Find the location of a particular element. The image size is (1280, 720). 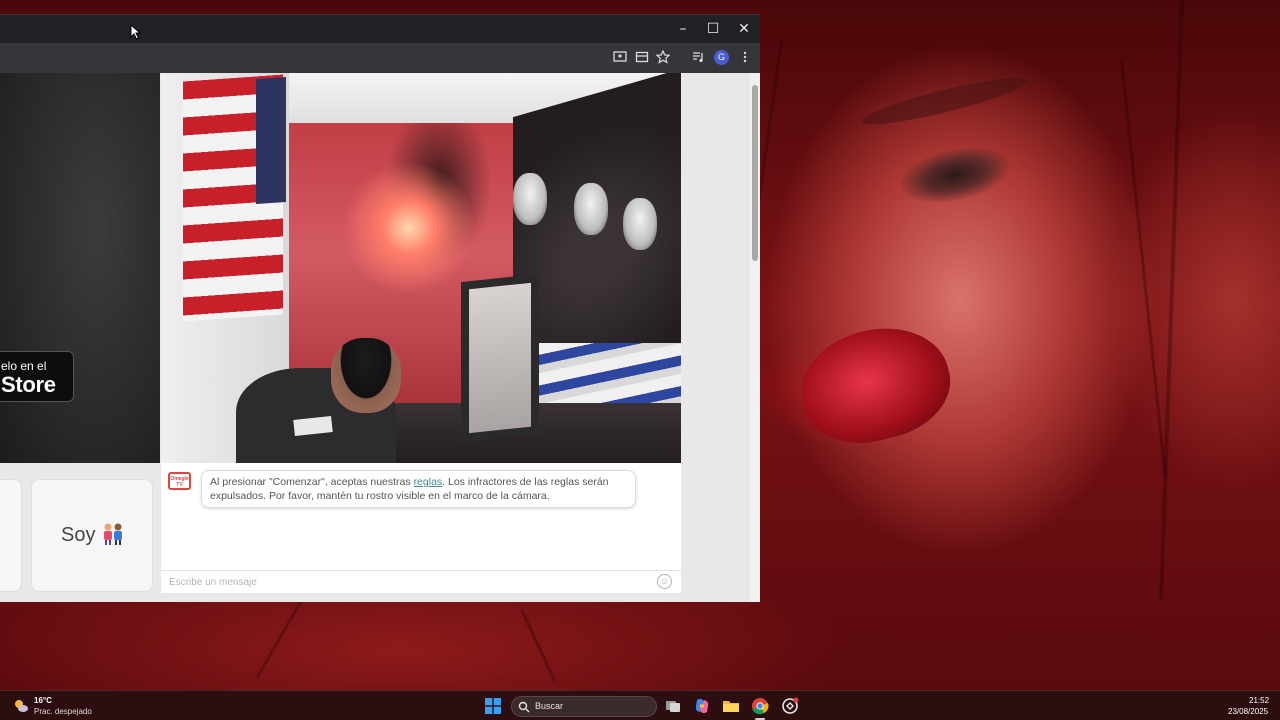

wallpaper-eye is located at coordinates (955, 175).